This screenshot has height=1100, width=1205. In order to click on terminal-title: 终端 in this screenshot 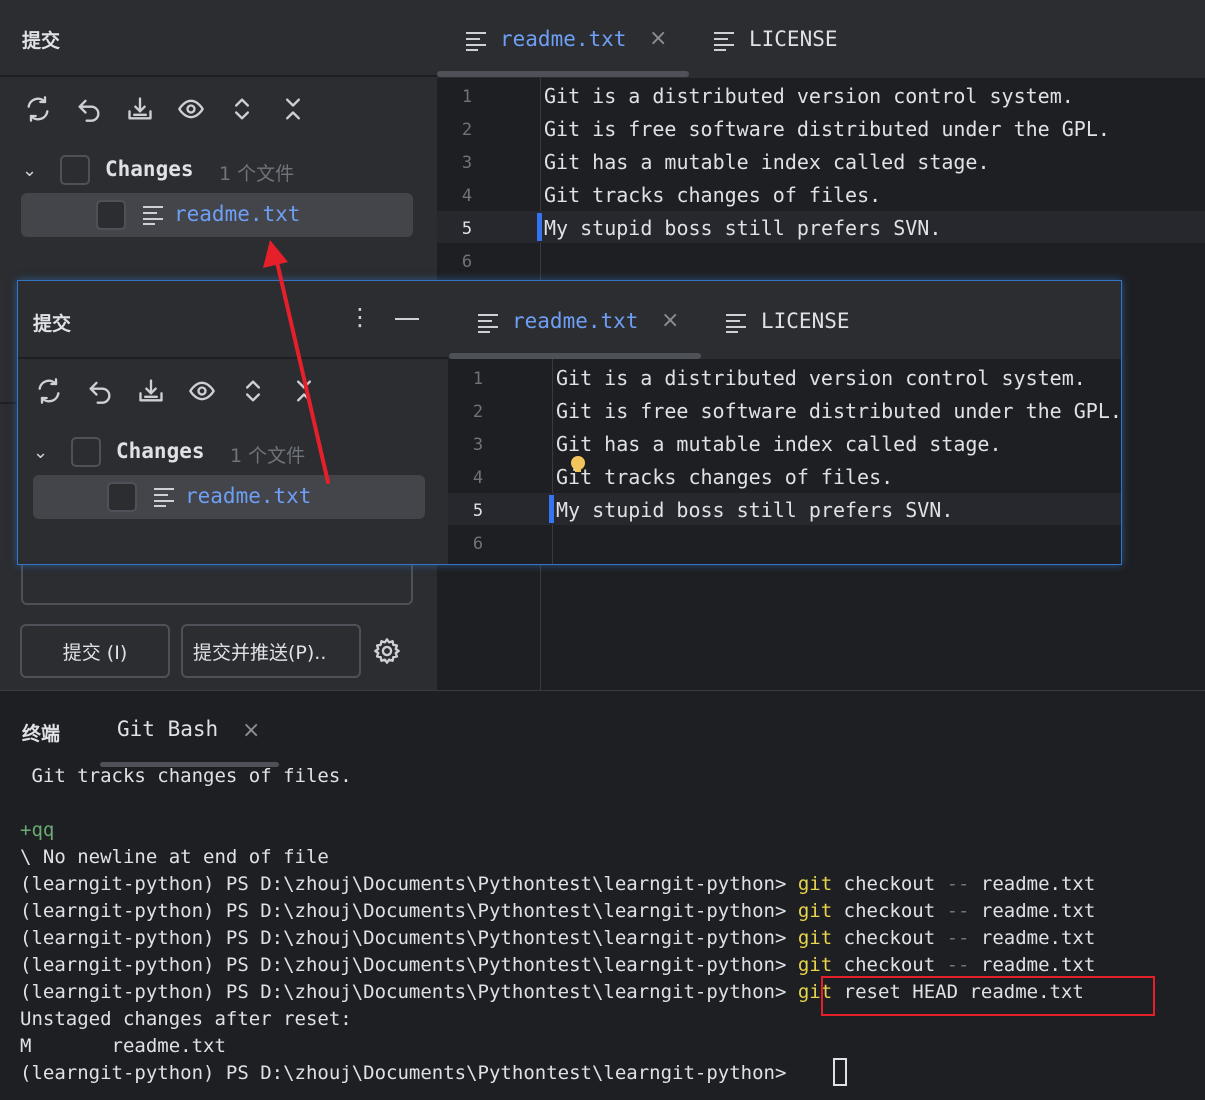, I will do `click(41, 734)`.